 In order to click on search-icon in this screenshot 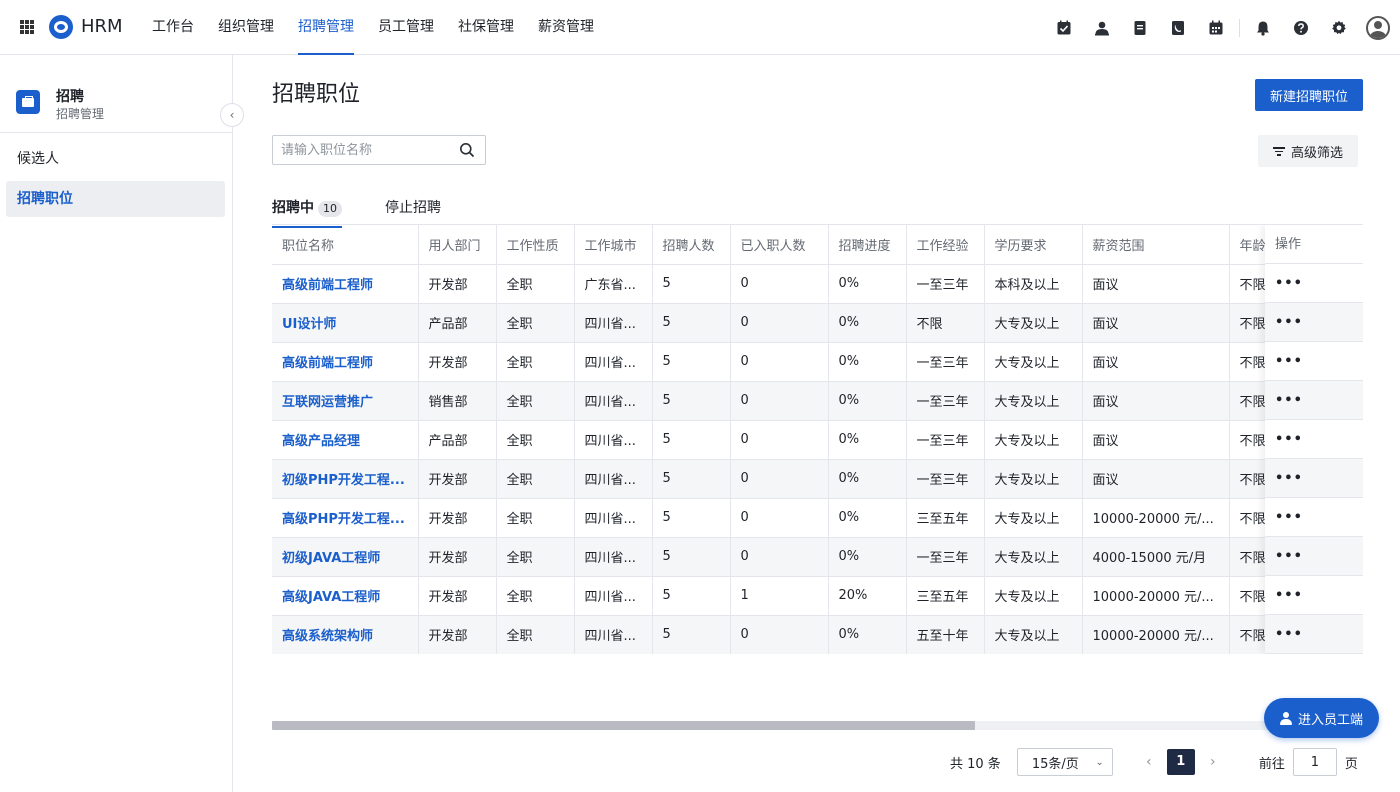, I will do `click(467, 150)`.